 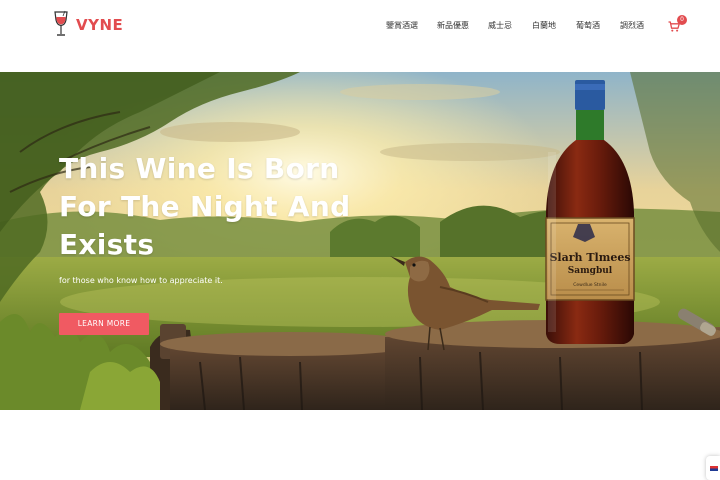 What do you see at coordinates (402, 25) in the screenshot?
I see `nav-item-selection: 鑒賞酒選` at bounding box center [402, 25].